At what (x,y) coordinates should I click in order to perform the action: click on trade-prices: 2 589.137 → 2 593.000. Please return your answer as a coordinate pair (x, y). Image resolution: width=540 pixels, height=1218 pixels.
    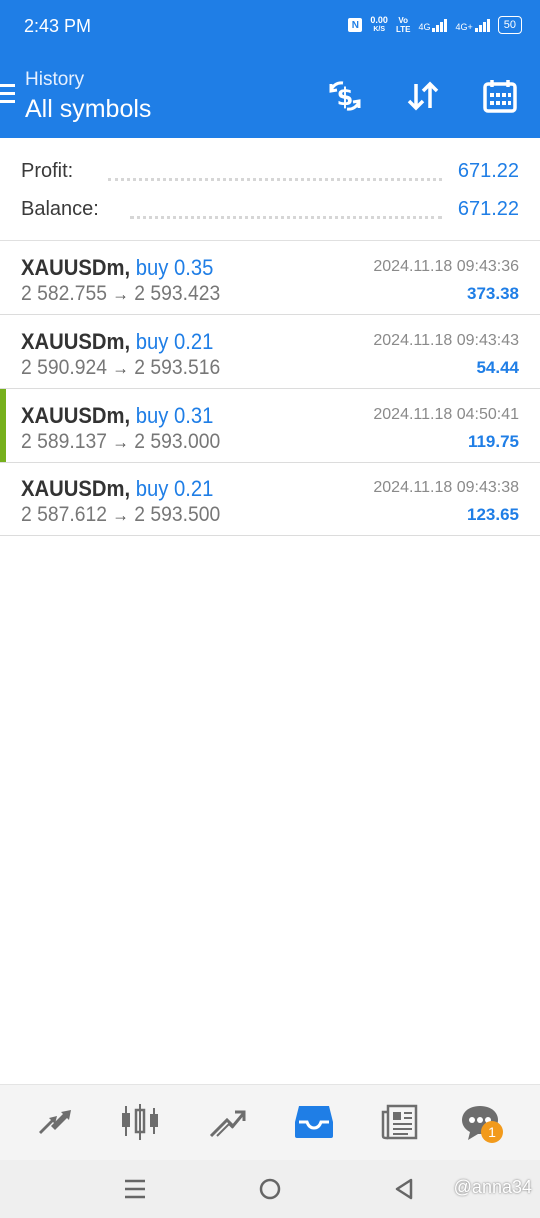
    Looking at the image, I should click on (121, 441).